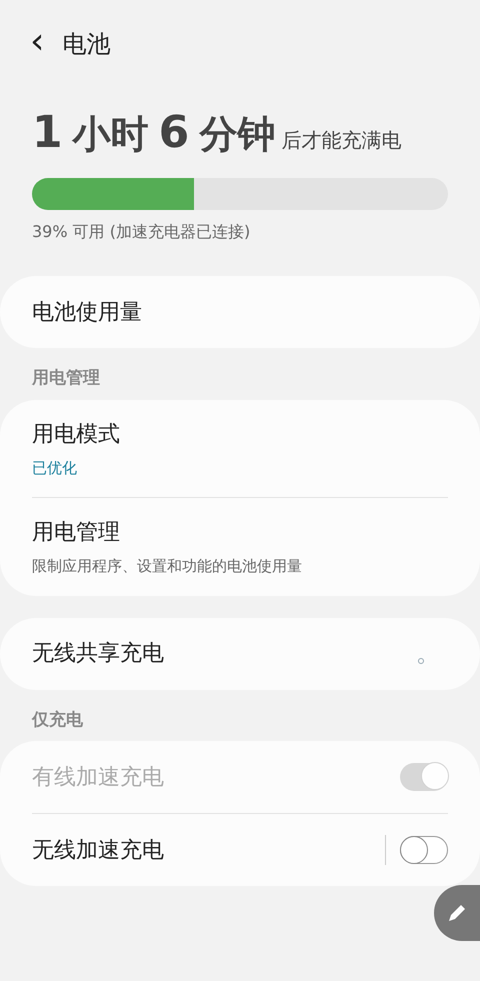  Describe the element at coordinates (57, 720) in the screenshot. I see `section-header: 仅充电` at that location.